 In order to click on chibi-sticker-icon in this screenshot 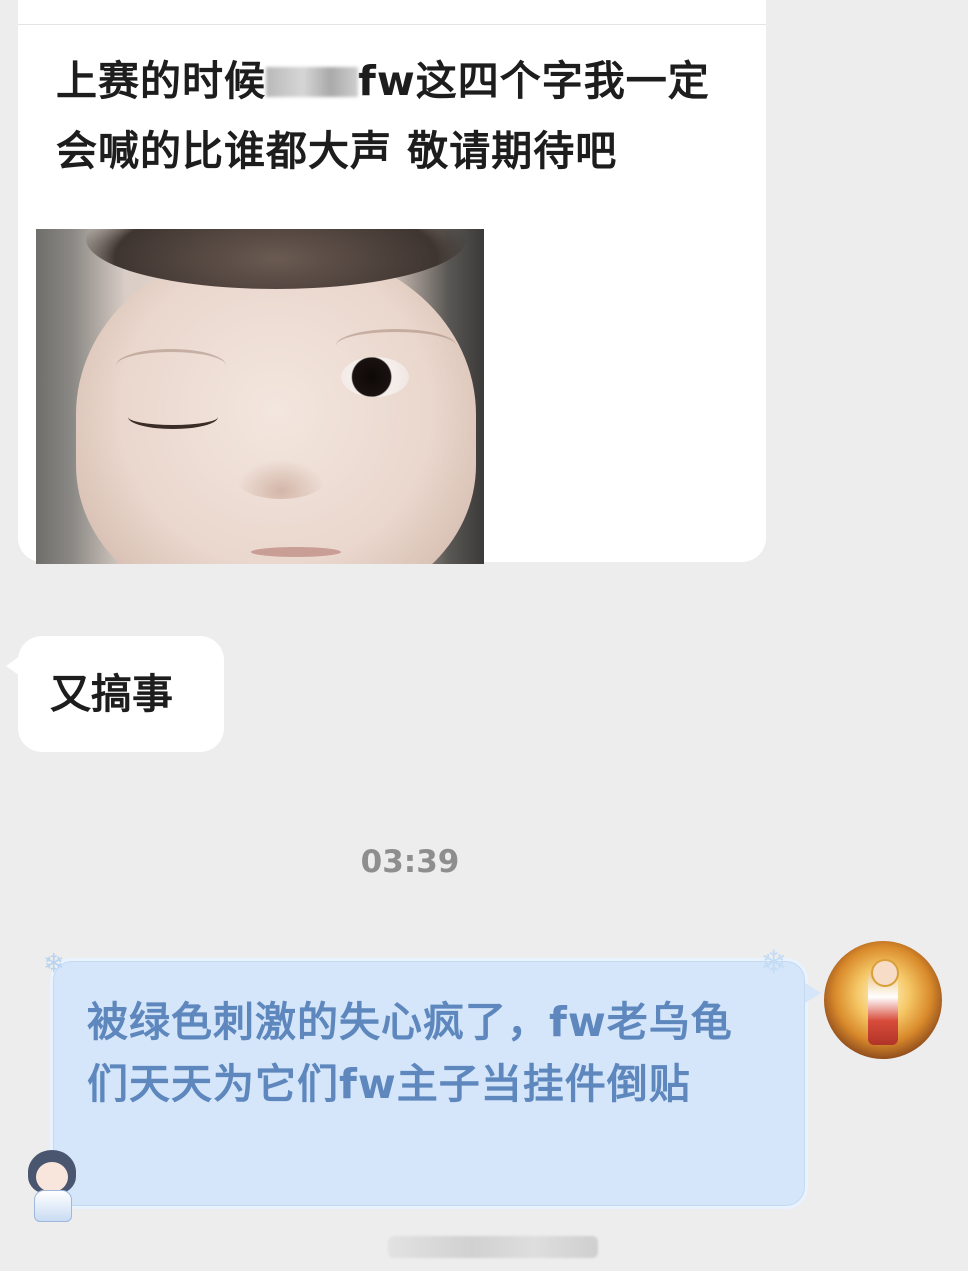, I will do `click(52, 1186)`.